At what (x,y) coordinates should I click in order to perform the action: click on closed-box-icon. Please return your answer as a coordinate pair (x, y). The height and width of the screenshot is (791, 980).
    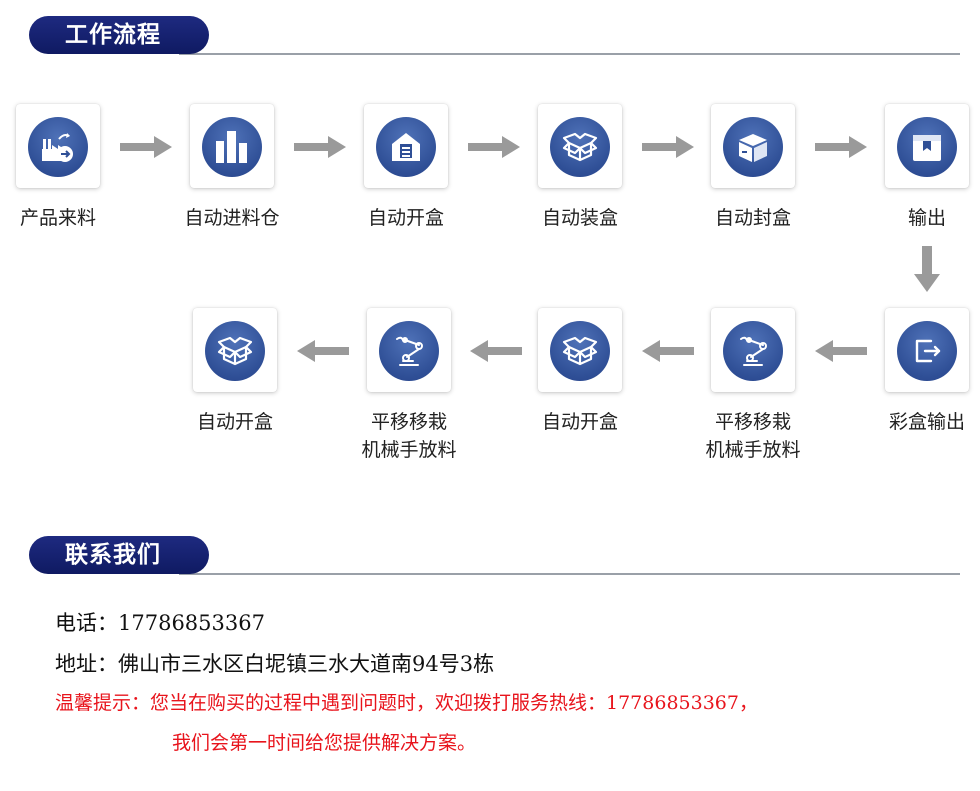
    Looking at the image, I should click on (753, 147).